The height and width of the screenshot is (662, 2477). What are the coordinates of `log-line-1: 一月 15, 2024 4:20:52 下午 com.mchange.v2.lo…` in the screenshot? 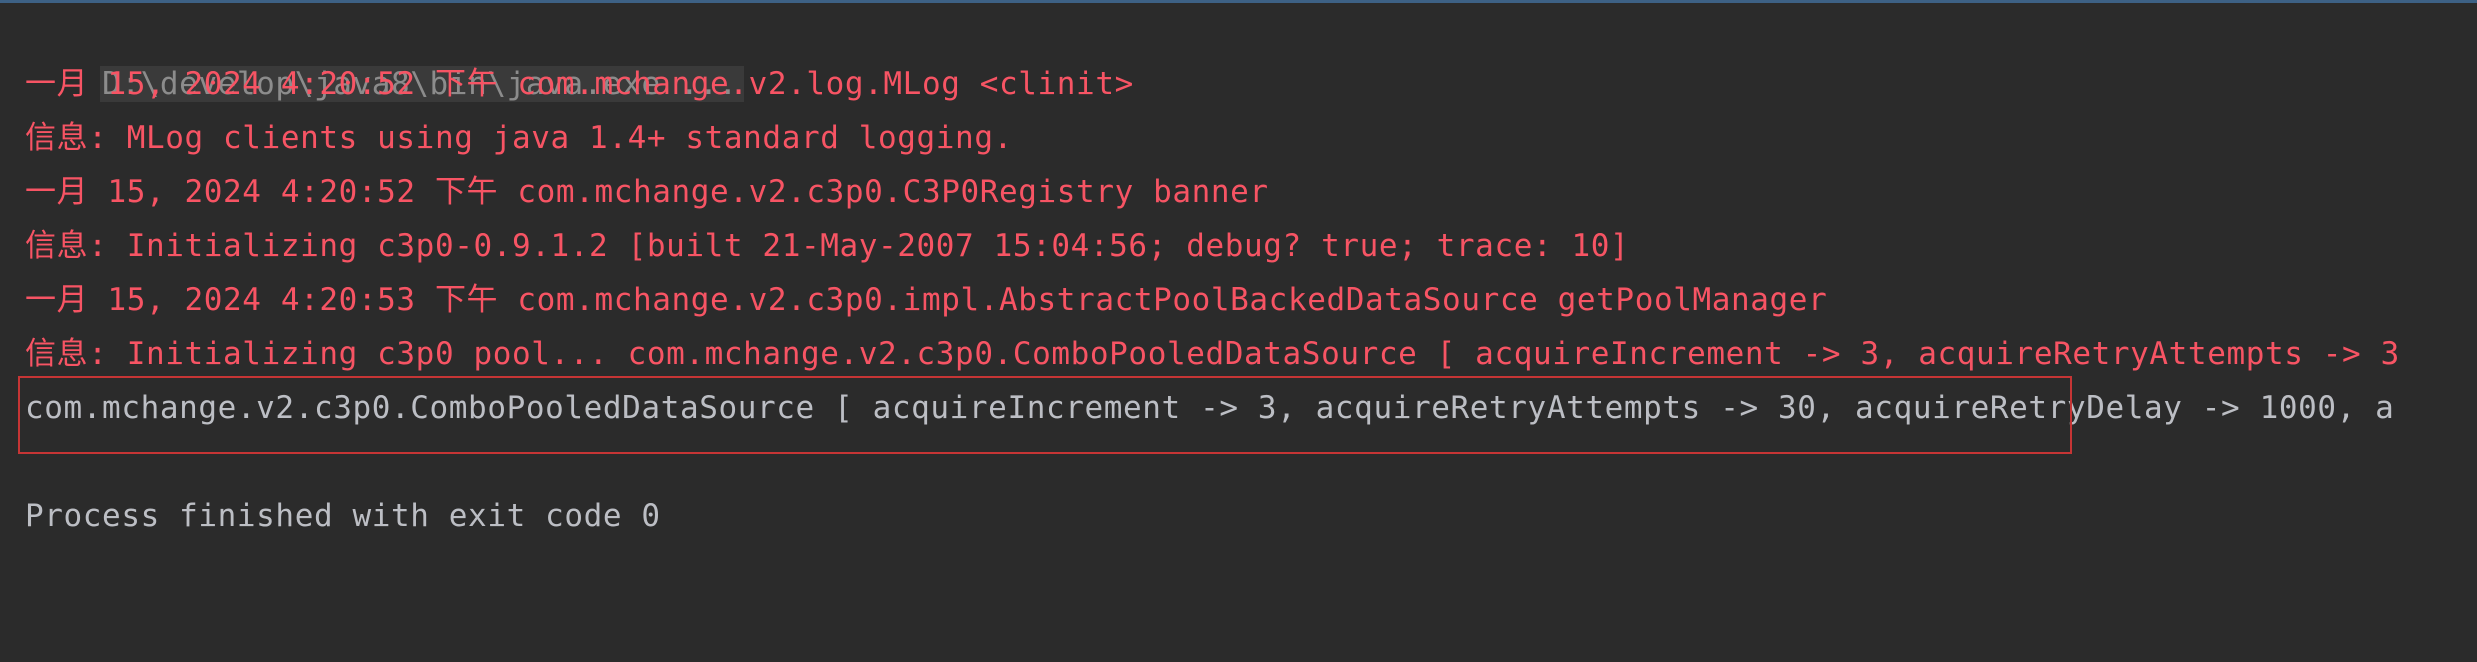 It's located at (579, 84).